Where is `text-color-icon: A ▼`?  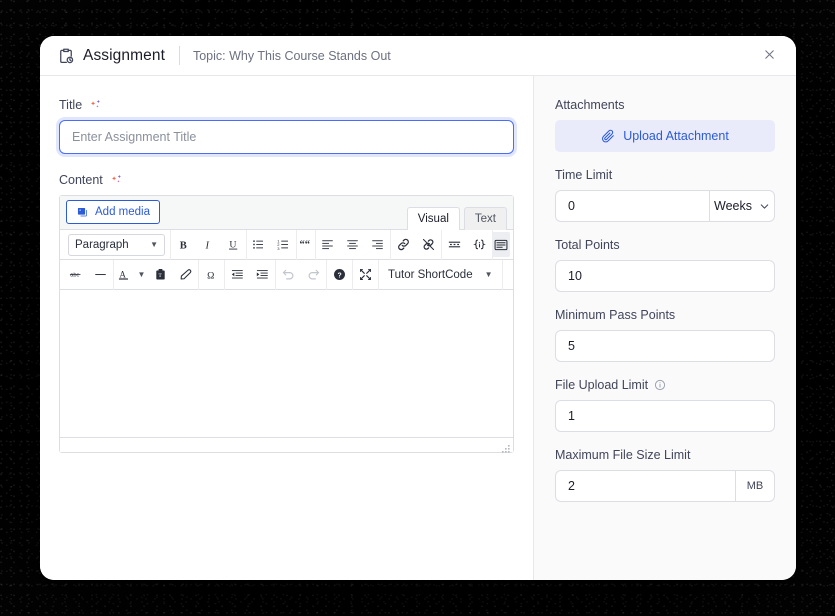 text-color-icon: A ▼ is located at coordinates (131, 274).